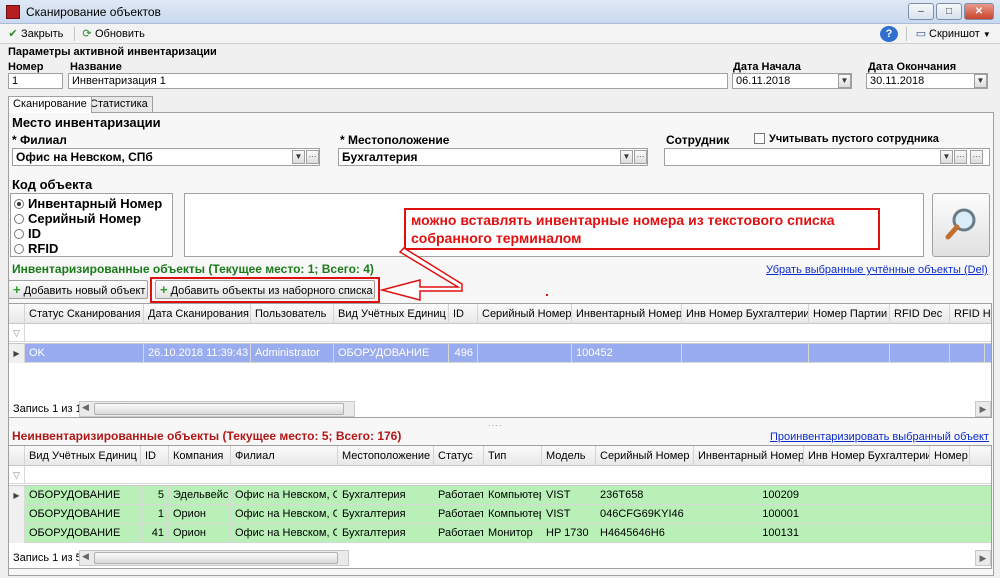 Image resolution: width=1000 pixels, height=578 pixels. Describe the element at coordinates (970, 314) in the screenshot. I see `column-header: RFID Hex` at that location.